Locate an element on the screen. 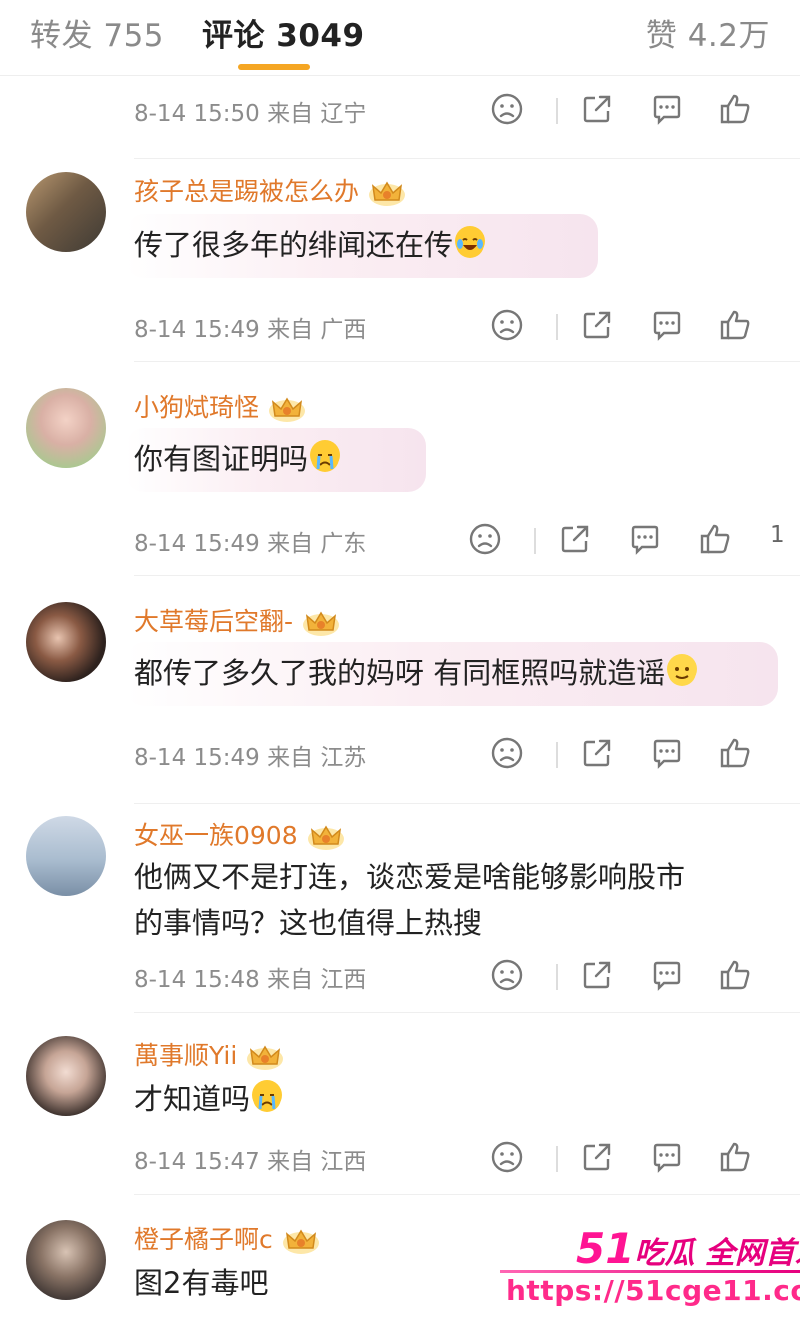 Image resolution: width=800 pixels, height=1324 pixels. comment-username: 小狗烒琦怪 is located at coordinates (220, 406).